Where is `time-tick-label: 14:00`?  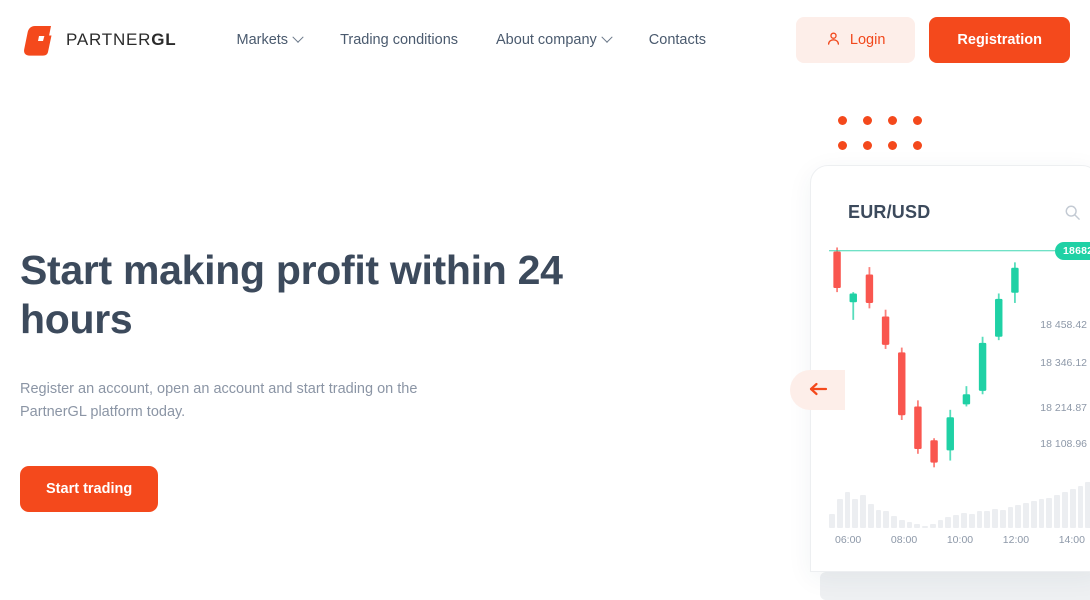
time-tick-label: 14:00 is located at coordinates (1071, 540).